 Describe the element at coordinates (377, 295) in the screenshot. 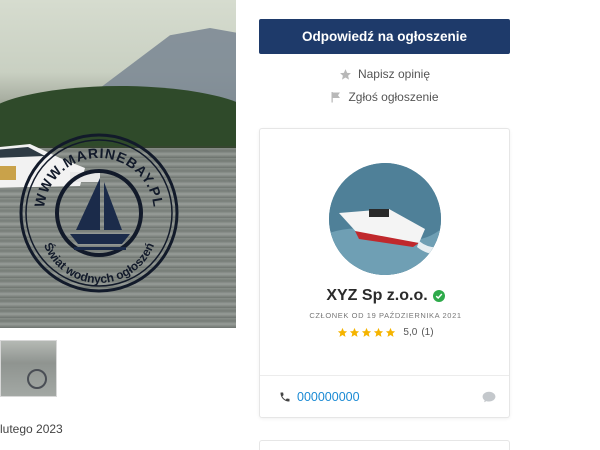

I see `seller-name-text: XYZ Sp z.o.o.` at that location.